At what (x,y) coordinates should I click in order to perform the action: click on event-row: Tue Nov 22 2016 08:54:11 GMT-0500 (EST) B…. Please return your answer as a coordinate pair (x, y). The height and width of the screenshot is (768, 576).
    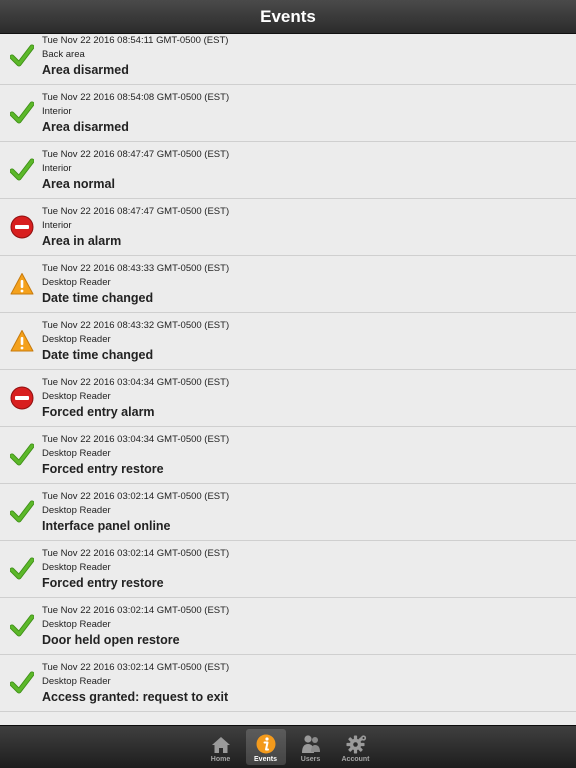
    Looking at the image, I should click on (288, 56).